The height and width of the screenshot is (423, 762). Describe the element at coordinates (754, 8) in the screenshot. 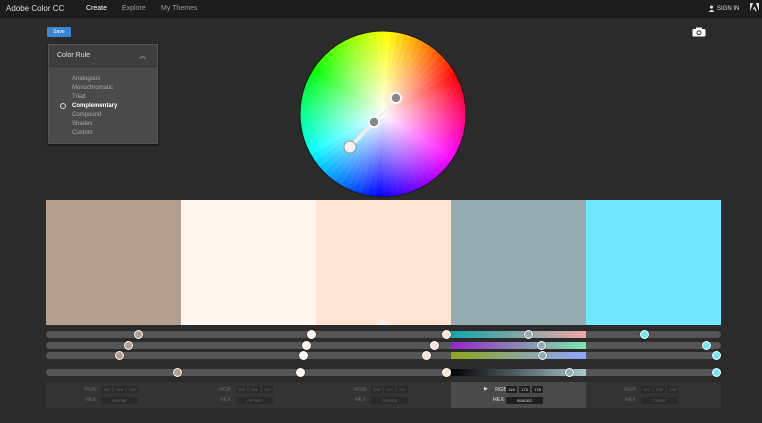

I see `adobe-logo-icon` at that location.